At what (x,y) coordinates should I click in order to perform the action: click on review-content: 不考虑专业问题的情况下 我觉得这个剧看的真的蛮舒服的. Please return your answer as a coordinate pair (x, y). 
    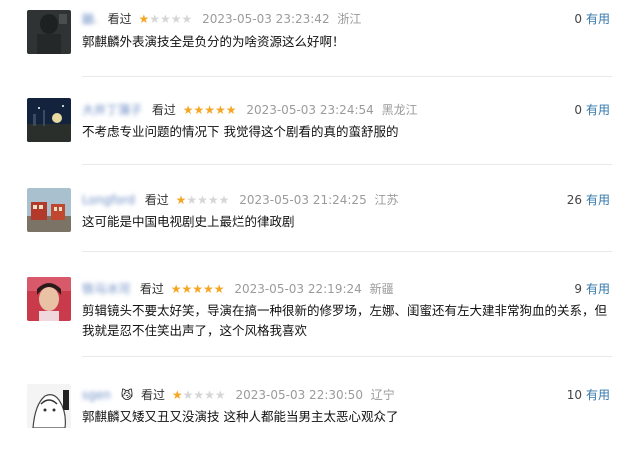
    Looking at the image, I should click on (240, 131).